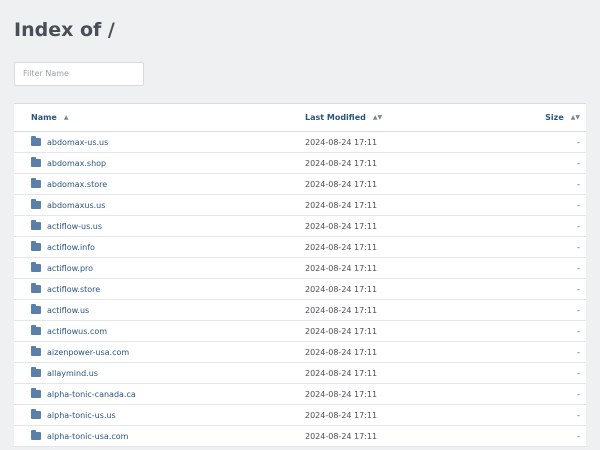  I want to click on filter-name-input, so click(79, 73).